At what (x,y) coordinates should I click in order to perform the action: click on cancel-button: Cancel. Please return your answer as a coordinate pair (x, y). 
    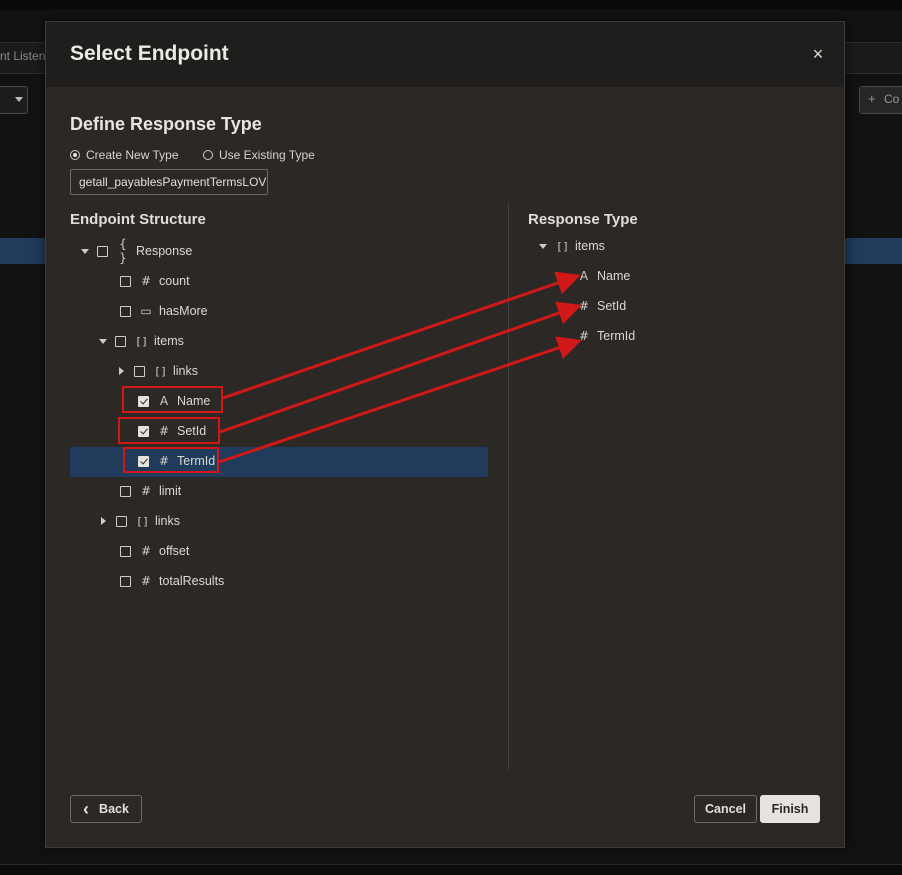
    Looking at the image, I should click on (725, 809).